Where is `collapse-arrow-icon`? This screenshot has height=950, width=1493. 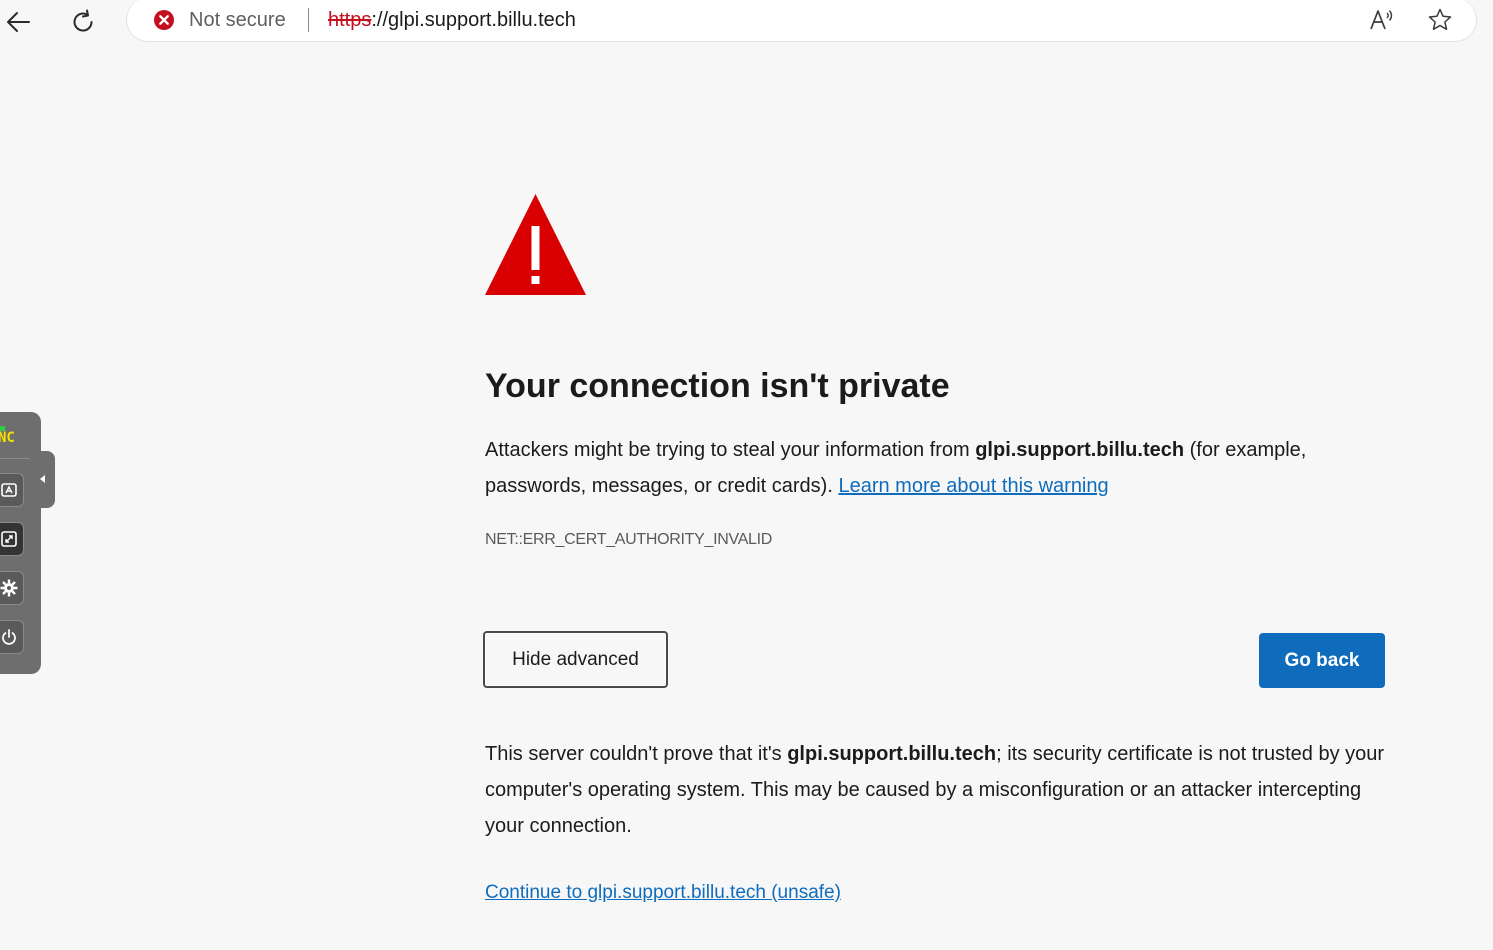
collapse-arrow-icon is located at coordinates (42, 479).